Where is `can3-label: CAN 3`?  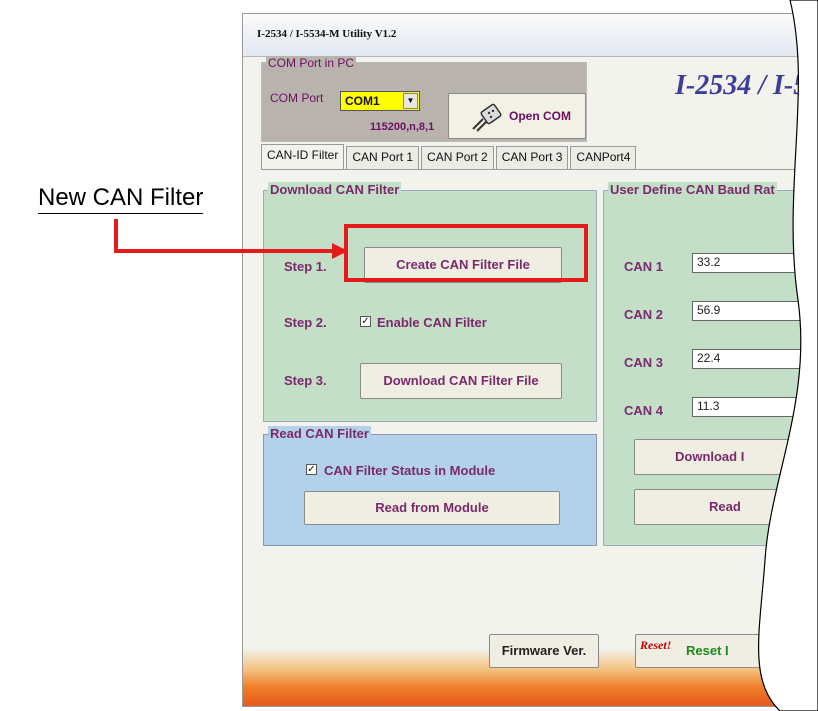 can3-label: CAN 3 is located at coordinates (644, 362).